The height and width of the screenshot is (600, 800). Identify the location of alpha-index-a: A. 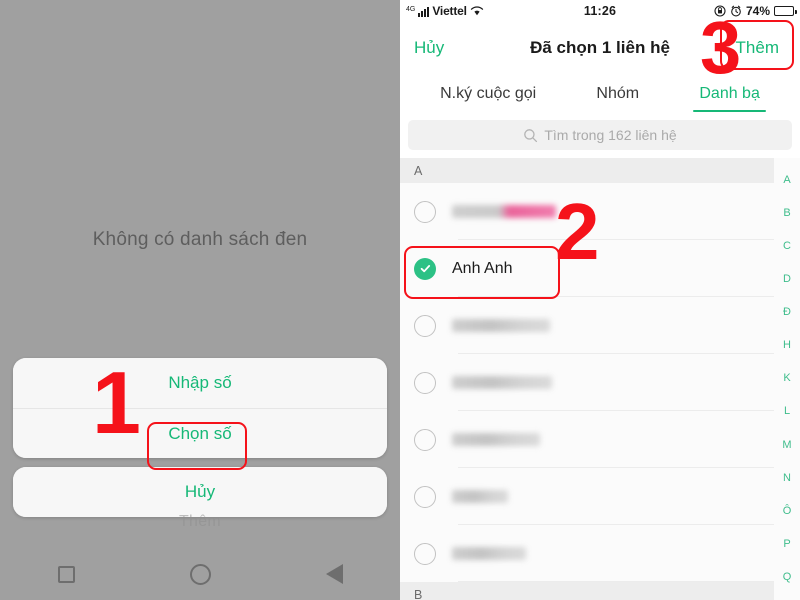
(786, 180).